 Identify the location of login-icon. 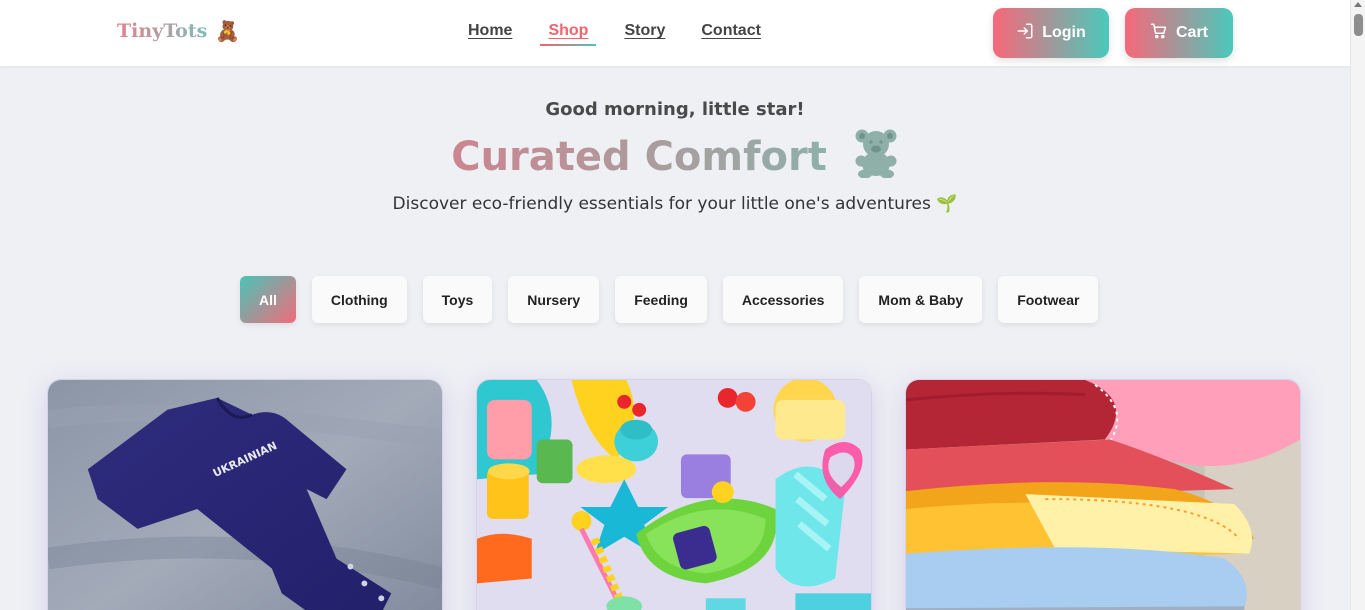
(1025, 33).